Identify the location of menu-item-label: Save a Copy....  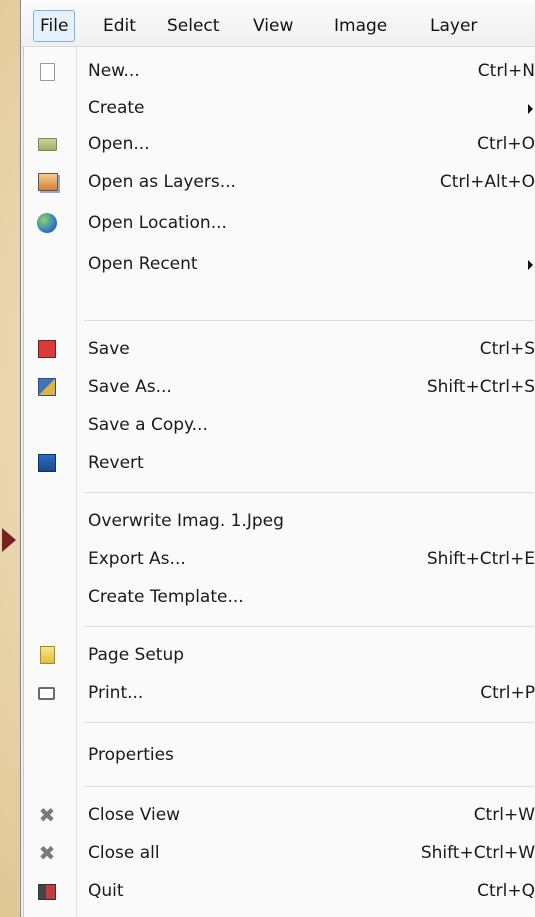
(148, 425).